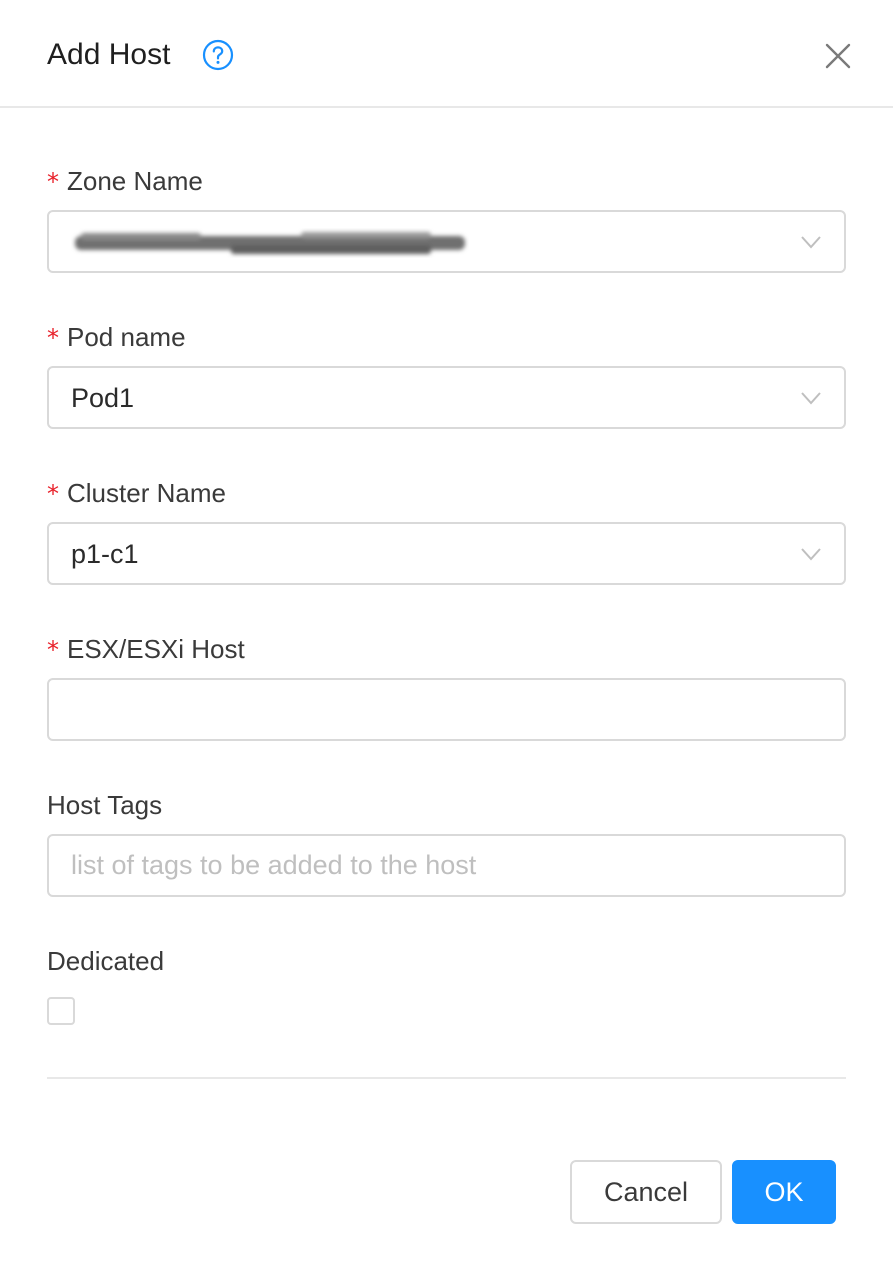 This screenshot has width=893, height=1271. What do you see at coordinates (784, 1192) in the screenshot?
I see `ok-button: OK` at bounding box center [784, 1192].